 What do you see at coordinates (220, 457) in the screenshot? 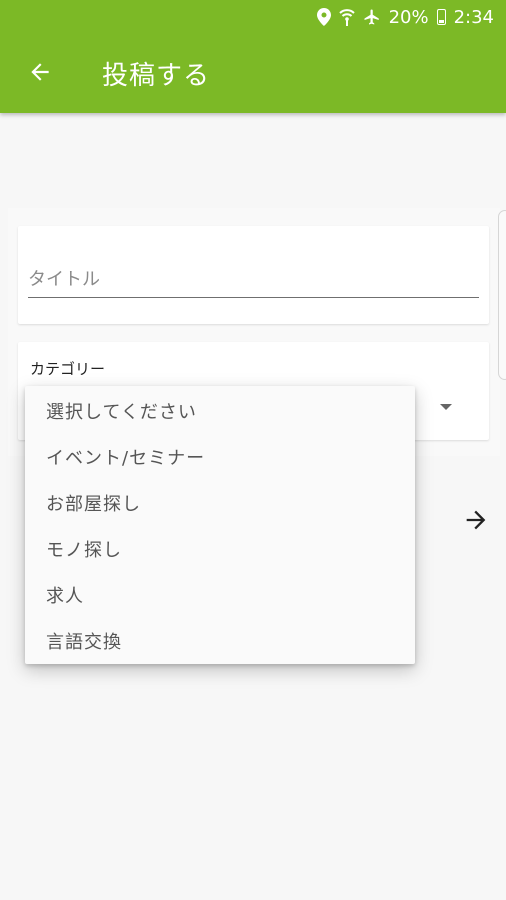
I see `menu-item-event-seminar: イベント/セミナー` at bounding box center [220, 457].